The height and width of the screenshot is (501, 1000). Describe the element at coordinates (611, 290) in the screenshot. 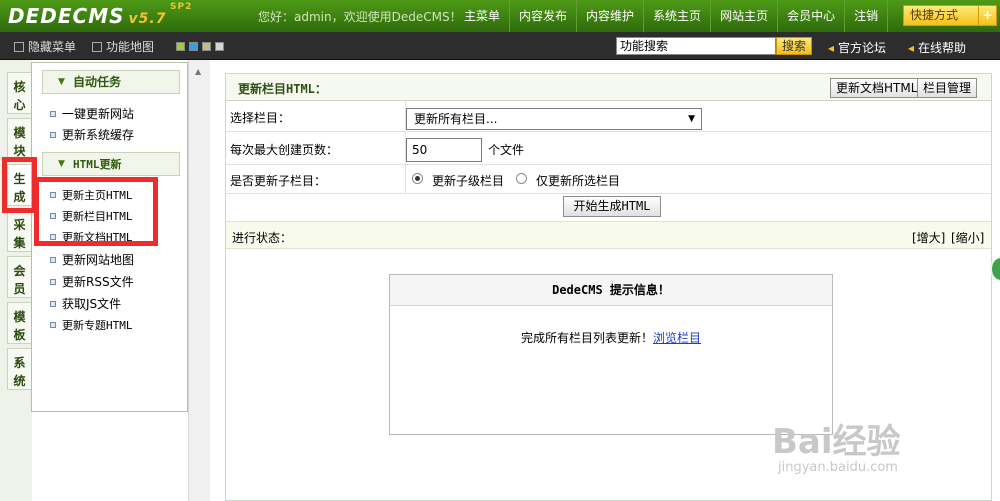

I see `message-title: DedeCMS 提示信息！` at that location.